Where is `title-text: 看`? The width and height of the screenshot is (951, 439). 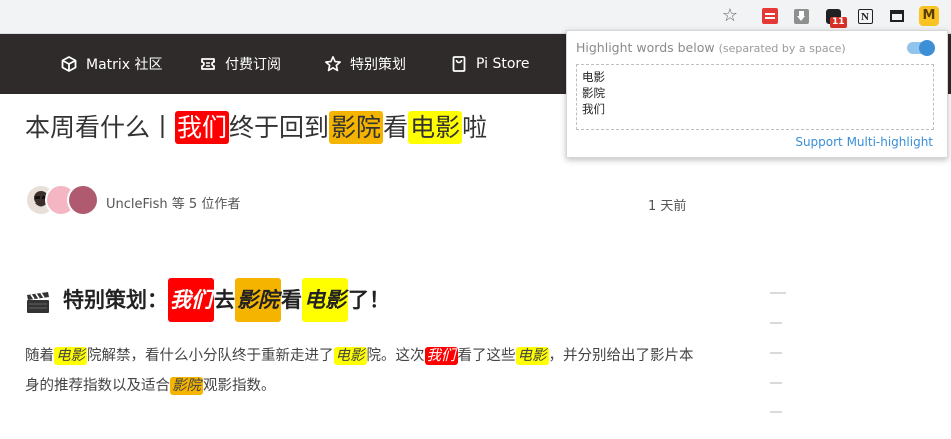 title-text: 看 is located at coordinates (396, 127).